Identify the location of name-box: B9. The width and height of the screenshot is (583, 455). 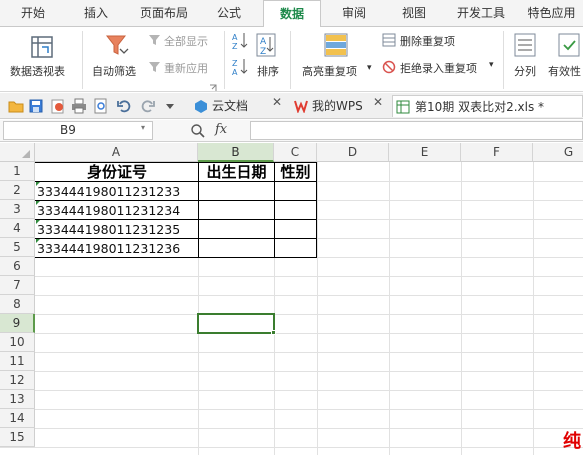
(78, 130).